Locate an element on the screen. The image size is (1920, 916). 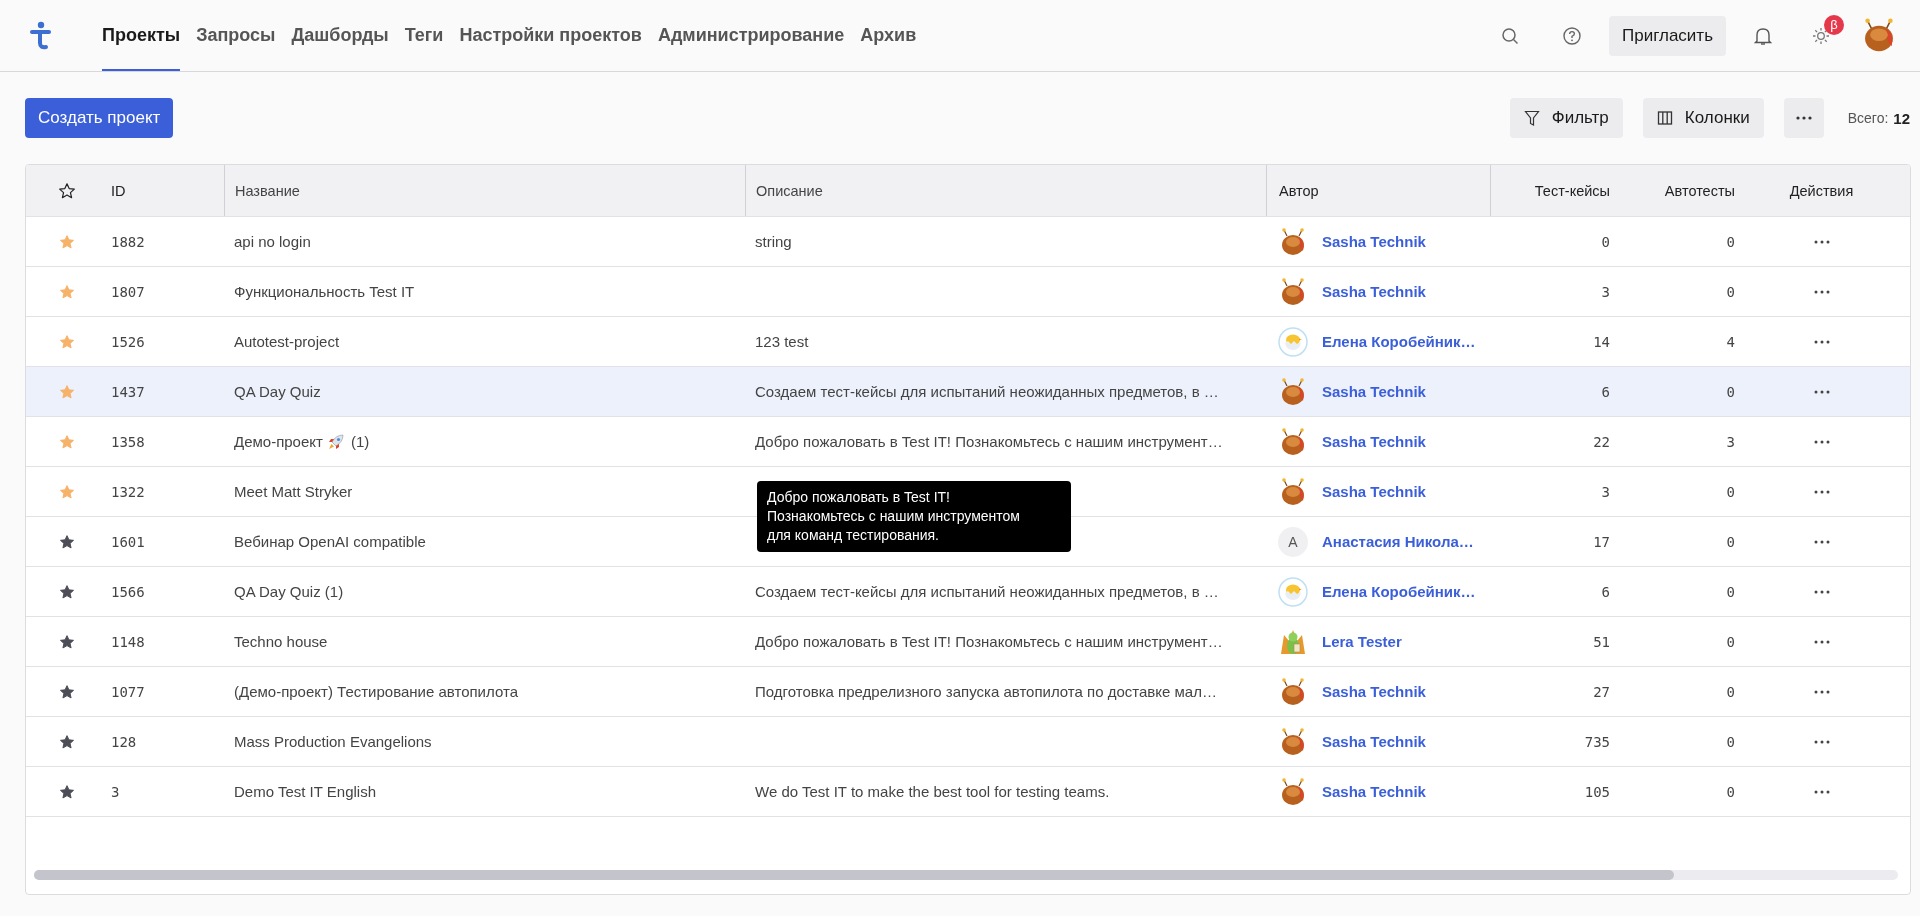
columns-button: Колонки is located at coordinates (1703, 118).